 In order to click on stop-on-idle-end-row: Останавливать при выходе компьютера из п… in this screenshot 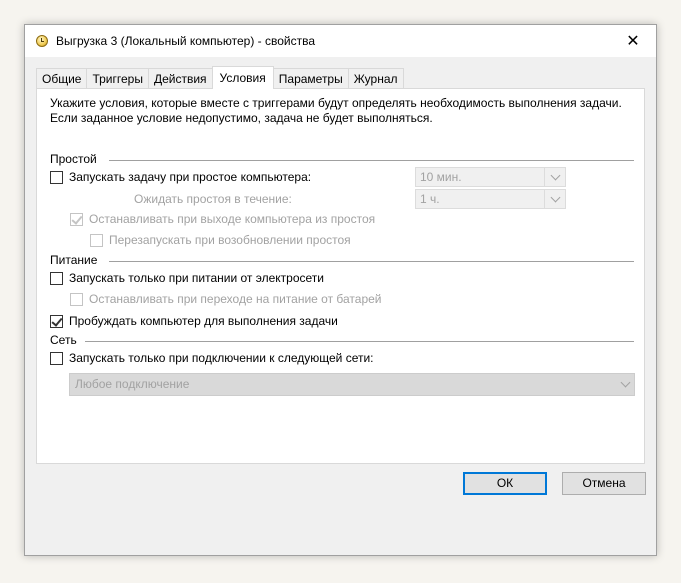, I will do `click(222, 219)`.